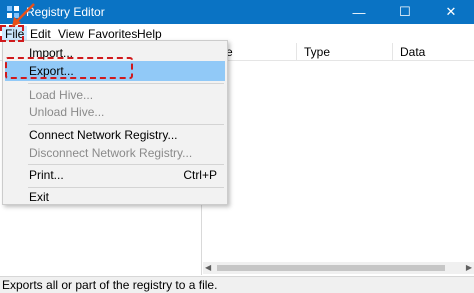 The height and width of the screenshot is (293, 474). I want to click on maximize-button: ☐, so click(405, 12).